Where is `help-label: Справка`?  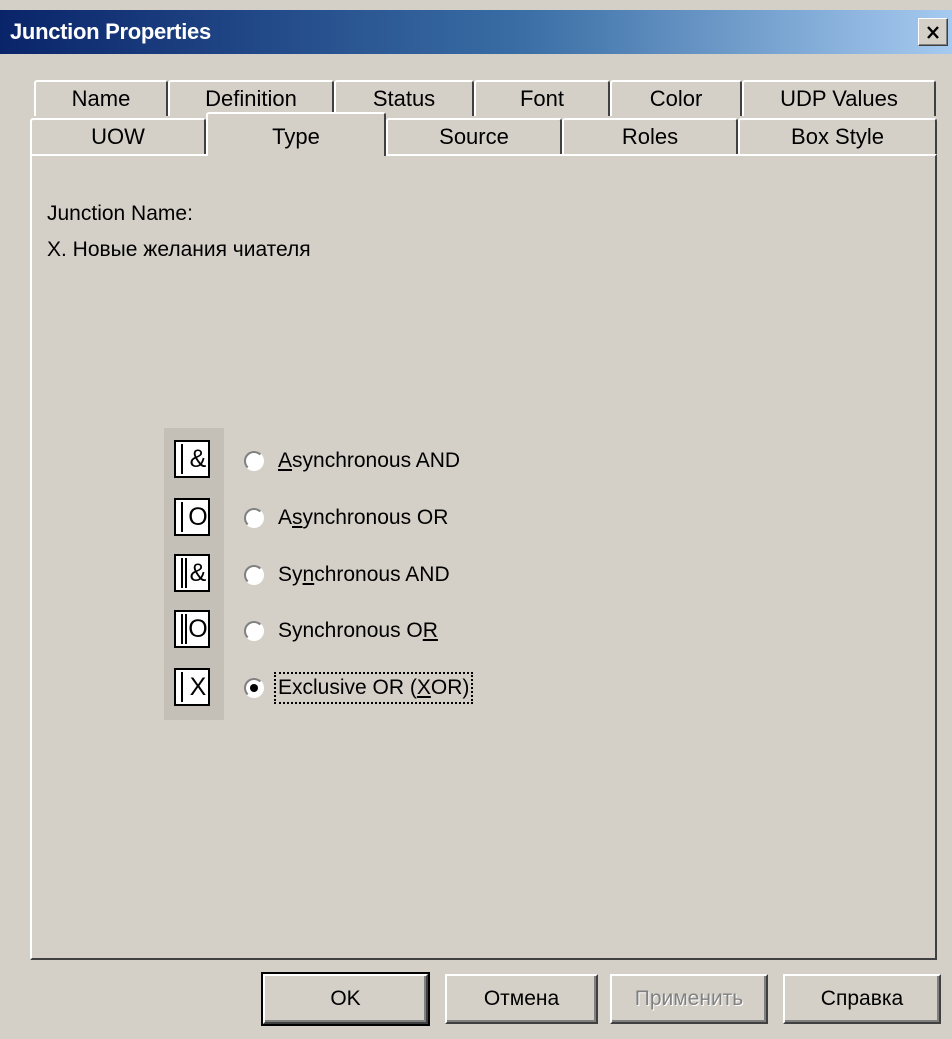
help-label: Справка is located at coordinates (862, 998).